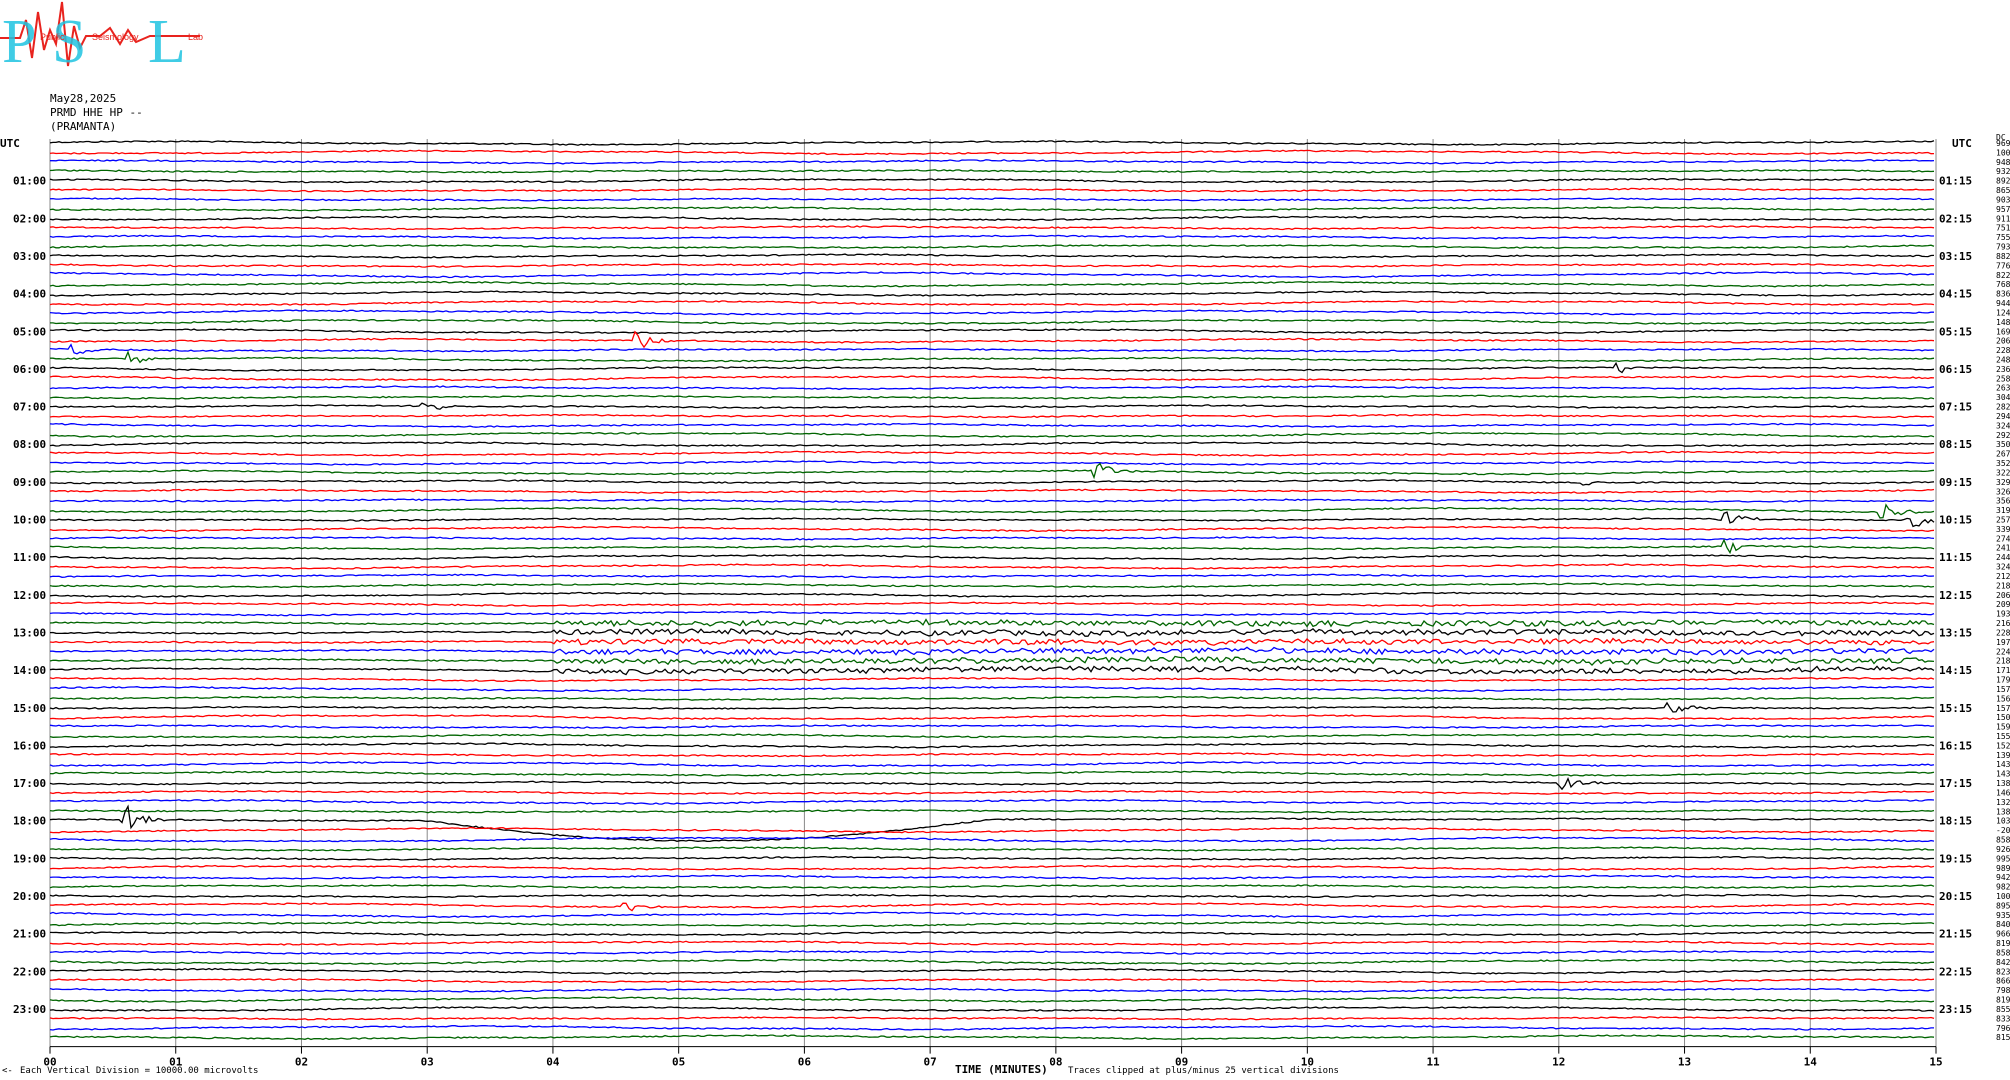 The height and width of the screenshot is (1080, 2010). I want to click on left-hour-label: 05:00, so click(29, 331).